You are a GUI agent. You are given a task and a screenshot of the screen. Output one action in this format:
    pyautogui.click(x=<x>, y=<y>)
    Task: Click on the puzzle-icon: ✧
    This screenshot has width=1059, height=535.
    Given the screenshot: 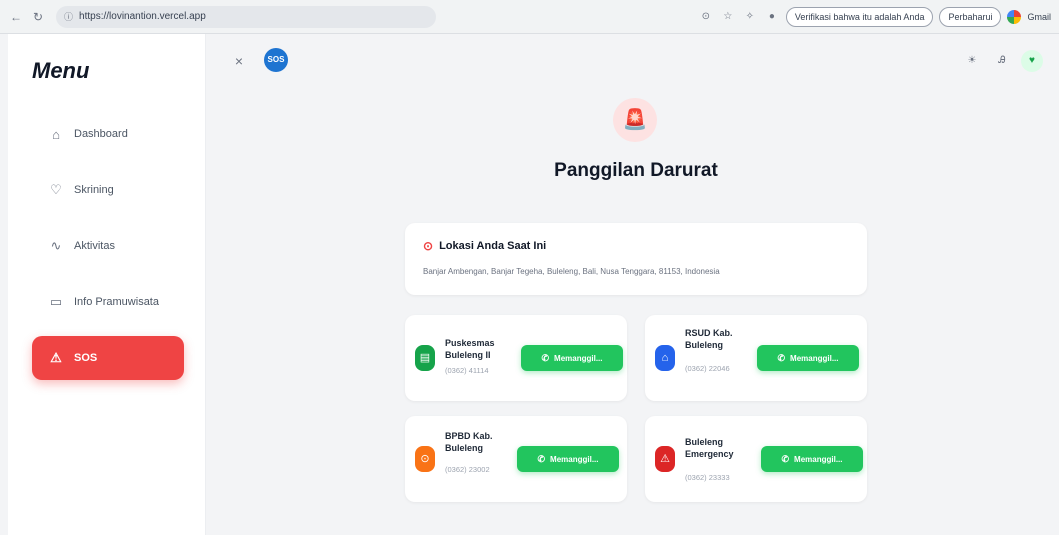 What is the action you would take?
    pyautogui.click(x=750, y=17)
    